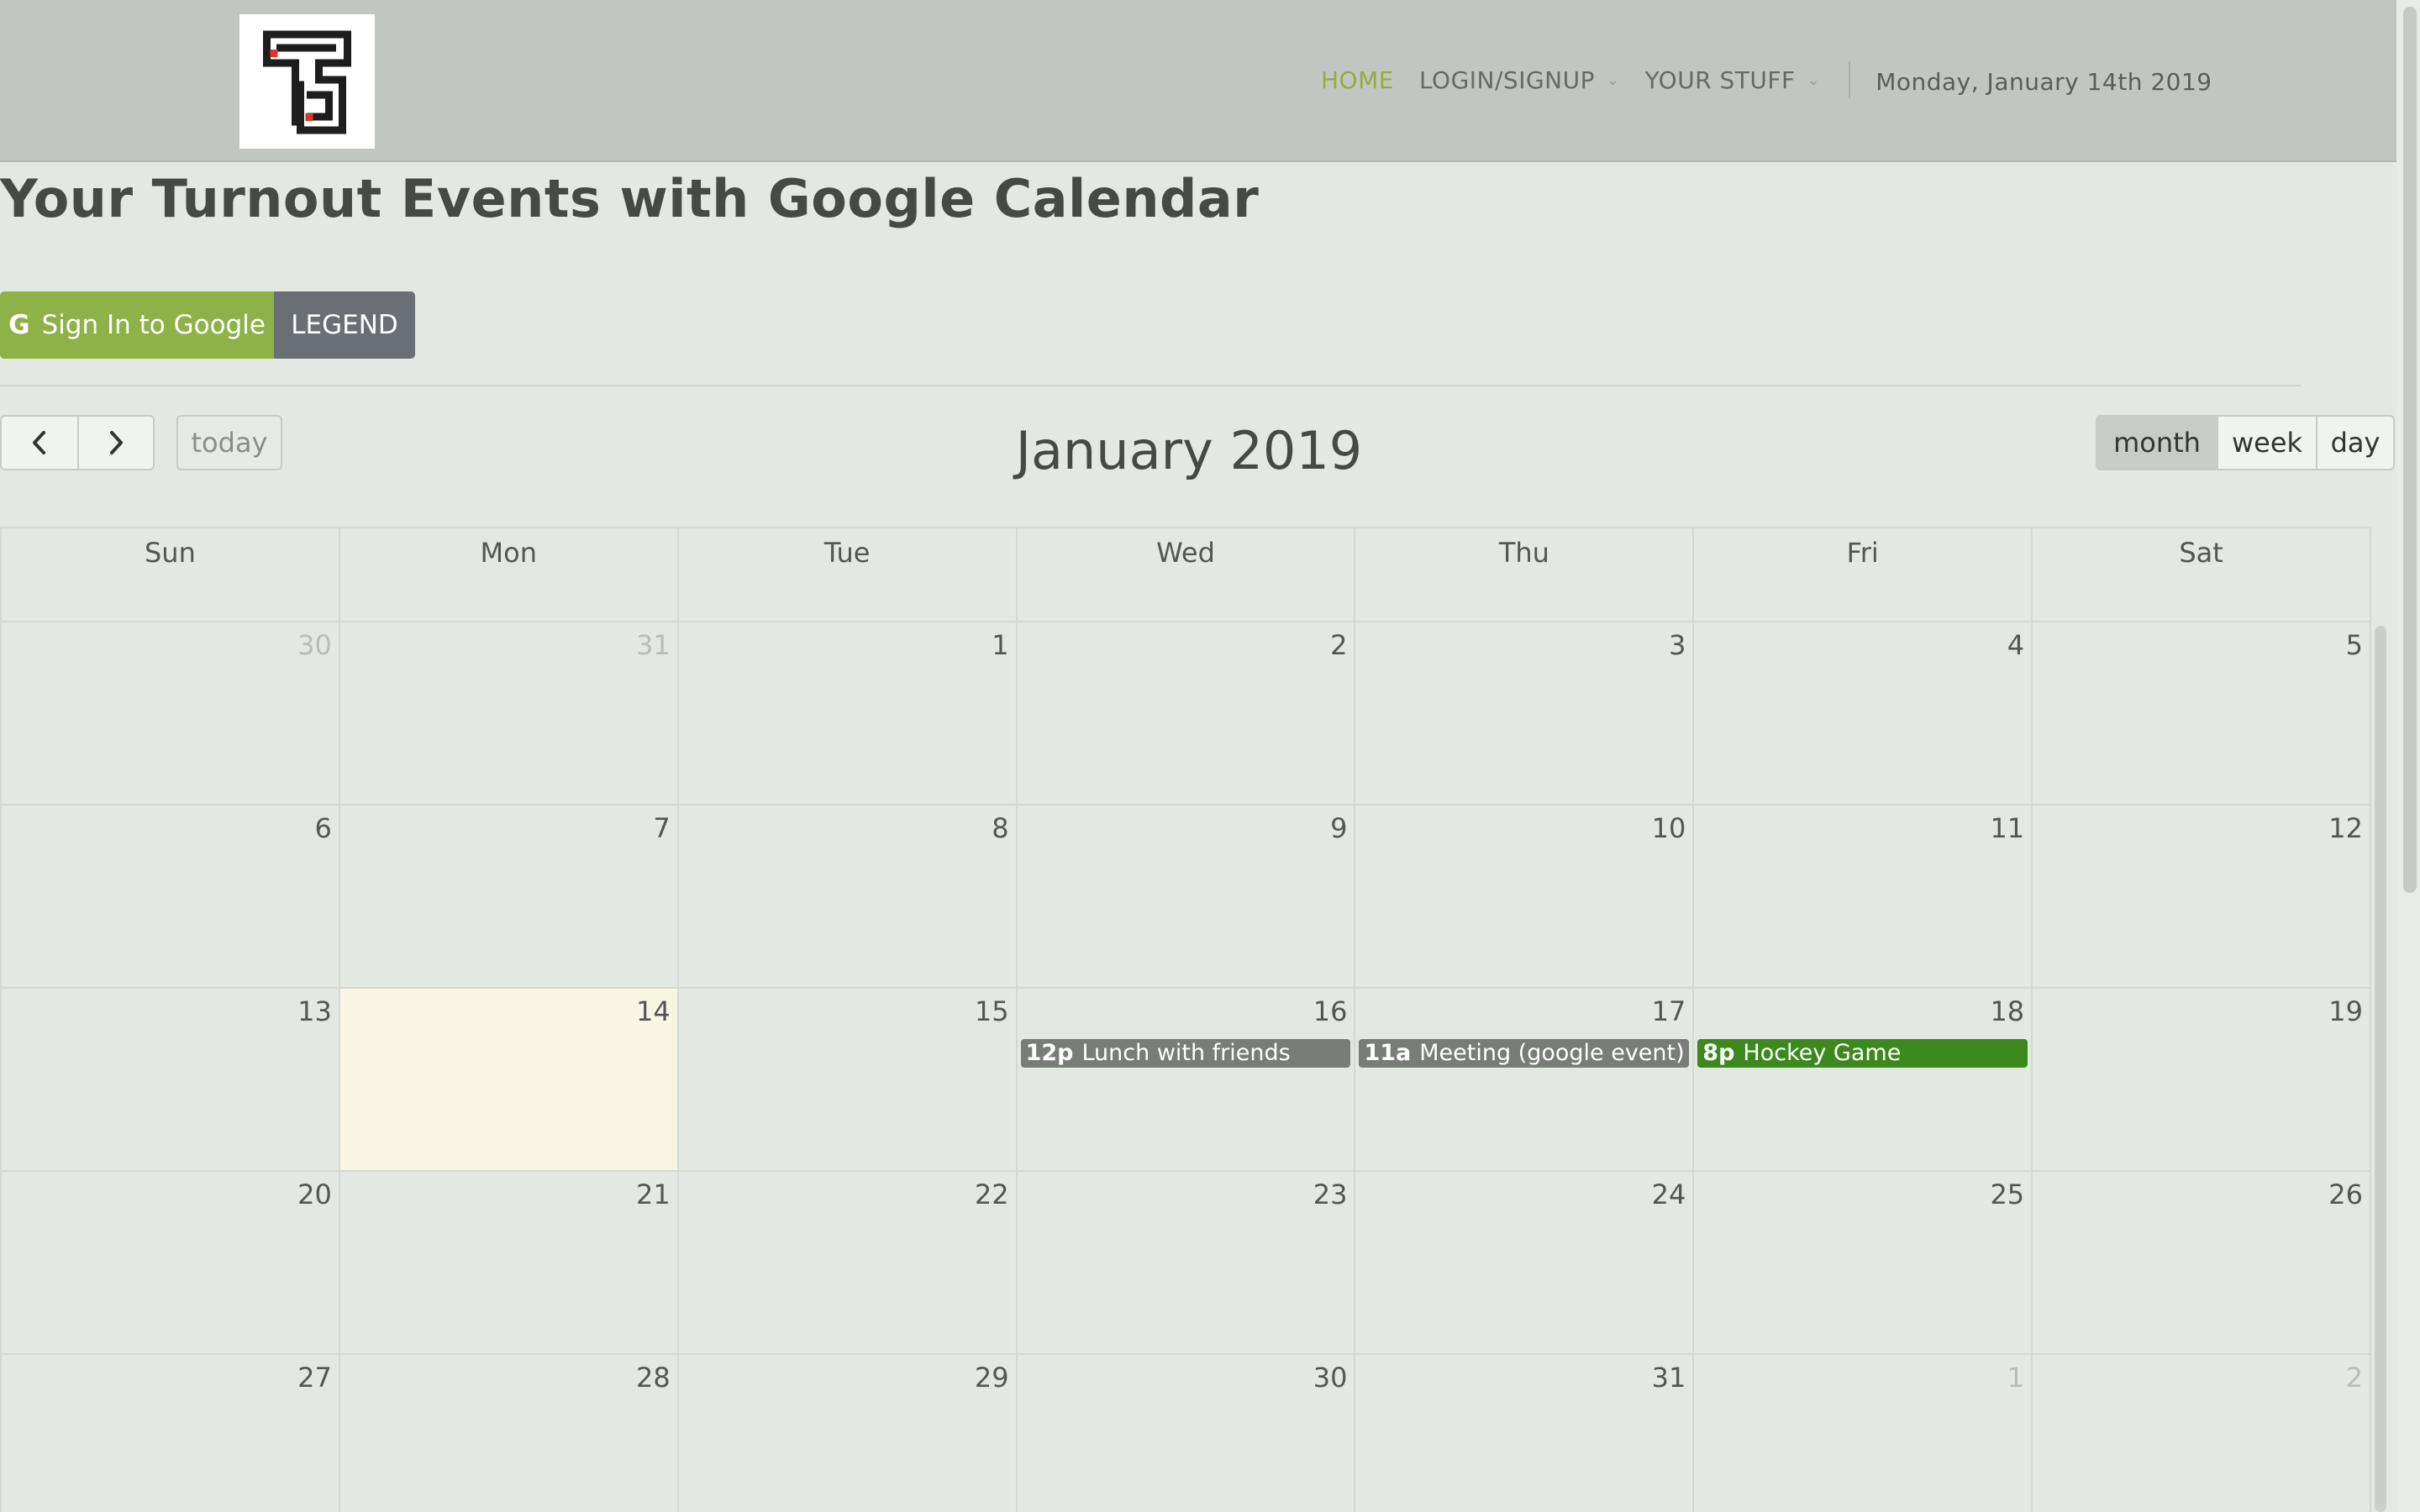 The image size is (2420, 1512). What do you see at coordinates (1525, 896) in the screenshot?
I see `day-cell: 10` at bounding box center [1525, 896].